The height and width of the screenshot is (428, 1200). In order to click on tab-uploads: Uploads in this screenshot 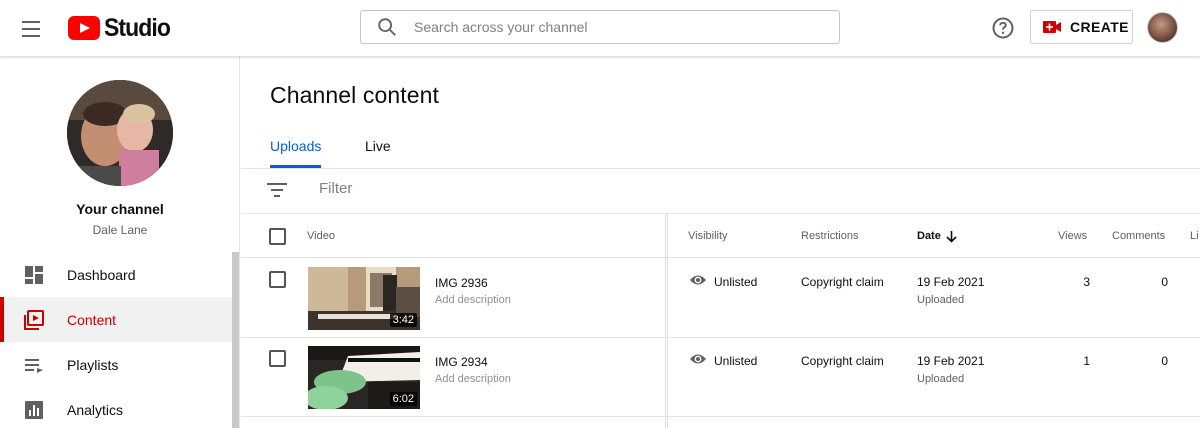, I will do `click(296, 153)`.